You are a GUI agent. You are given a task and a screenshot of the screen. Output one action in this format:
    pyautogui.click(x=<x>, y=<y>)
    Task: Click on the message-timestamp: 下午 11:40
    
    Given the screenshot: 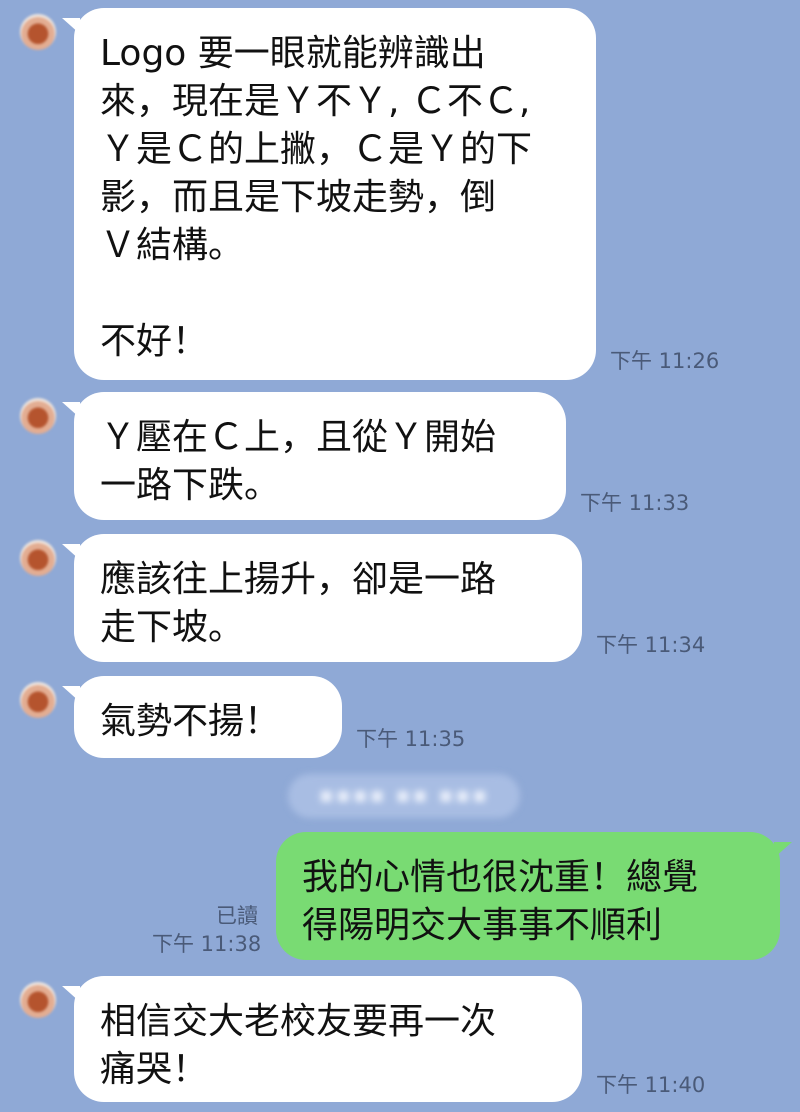 What is the action you would take?
    pyautogui.click(x=651, y=1085)
    